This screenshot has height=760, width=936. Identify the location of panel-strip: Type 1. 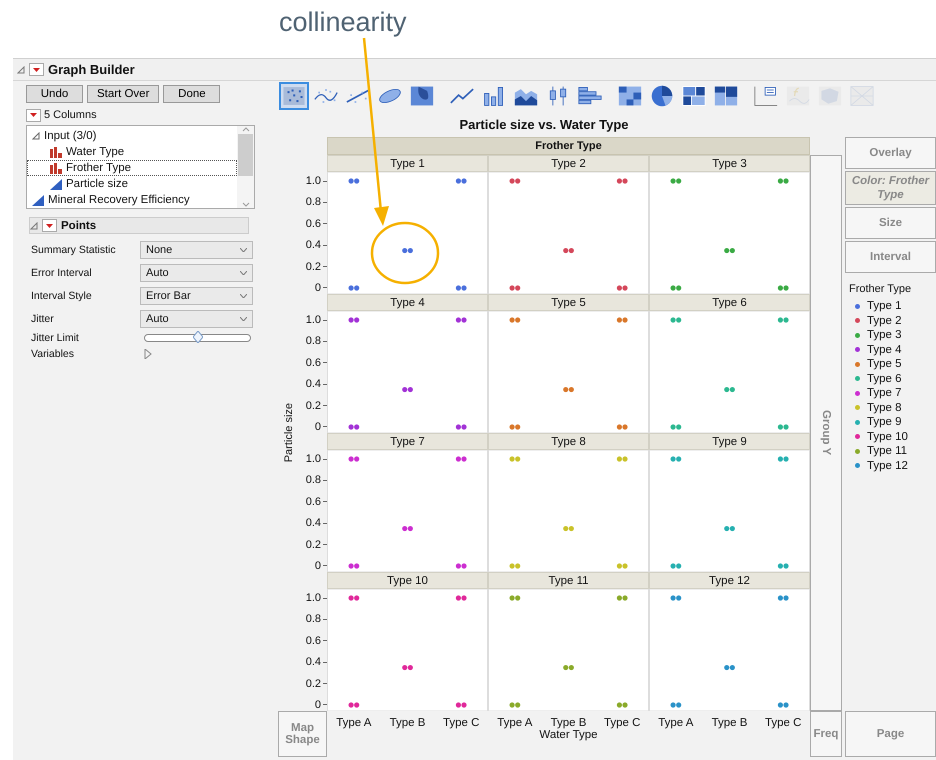
(407, 163).